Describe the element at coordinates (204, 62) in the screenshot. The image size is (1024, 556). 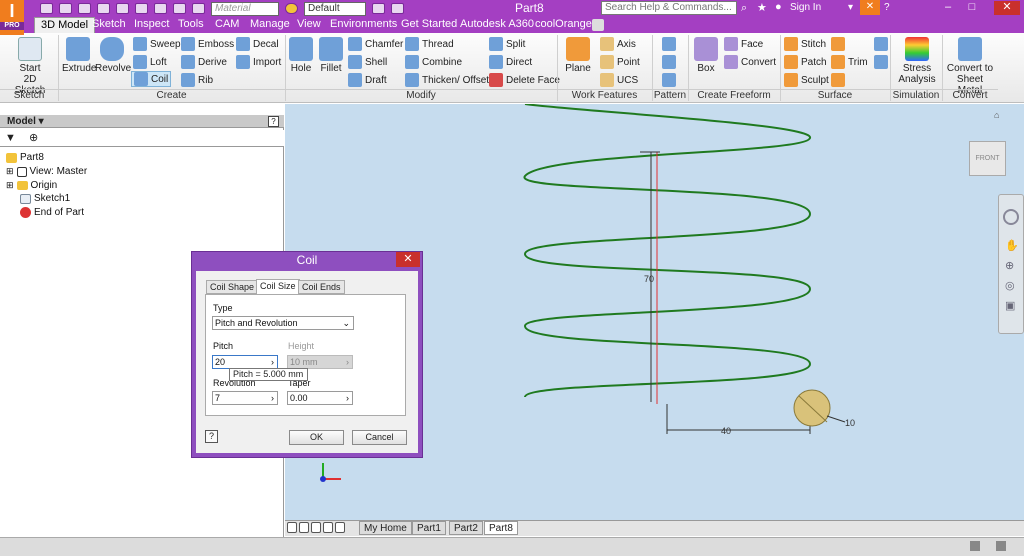
I see `derive-button: Derive` at that location.